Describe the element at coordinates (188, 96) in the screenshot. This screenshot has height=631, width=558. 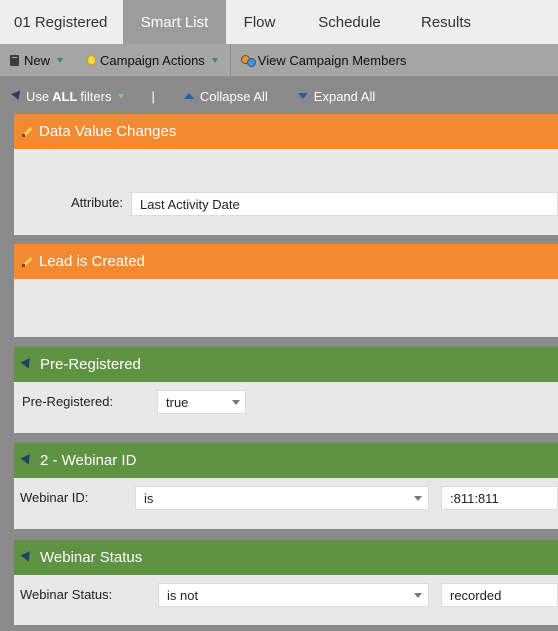
I see `collapse-icon` at that location.